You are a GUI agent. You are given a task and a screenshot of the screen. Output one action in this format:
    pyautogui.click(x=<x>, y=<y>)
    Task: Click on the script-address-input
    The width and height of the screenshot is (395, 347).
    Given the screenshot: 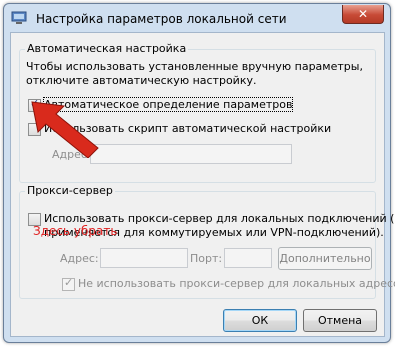 What is the action you would take?
    pyautogui.click(x=191, y=154)
    